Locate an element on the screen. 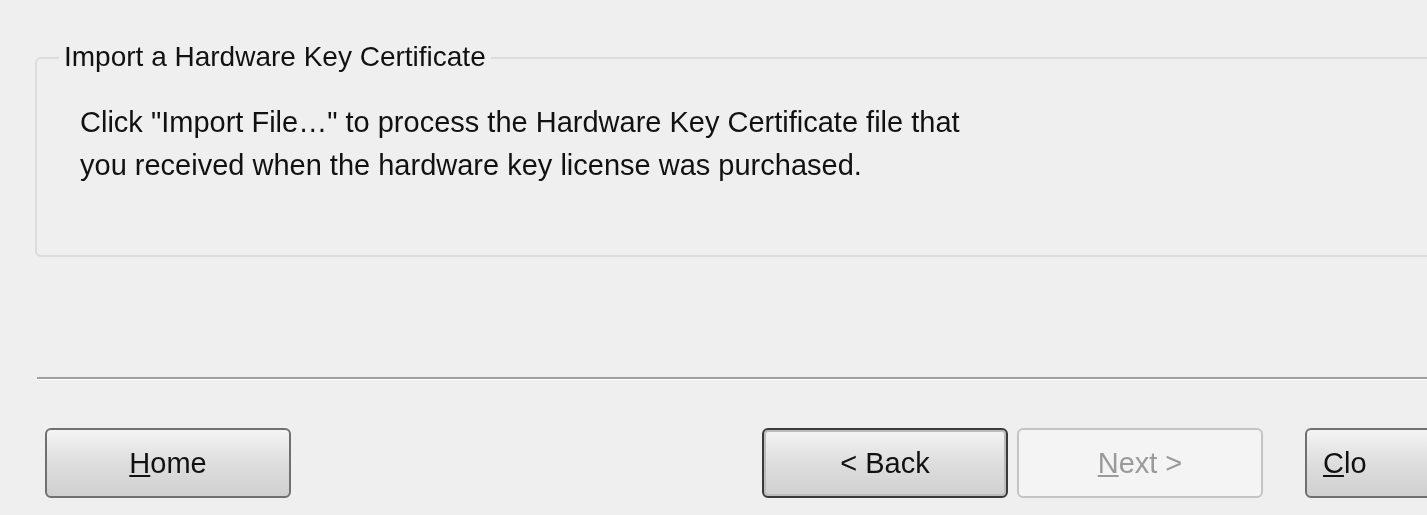 Image resolution: width=1427 pixels, height=515 pixels. dialog-button: < Back is located at coordinates (885, 463).